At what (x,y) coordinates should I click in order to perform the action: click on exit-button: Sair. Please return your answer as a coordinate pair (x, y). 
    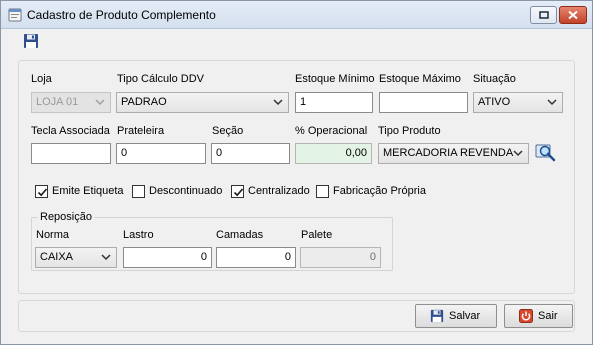
    Looking at the image, I should click on (538, 316).